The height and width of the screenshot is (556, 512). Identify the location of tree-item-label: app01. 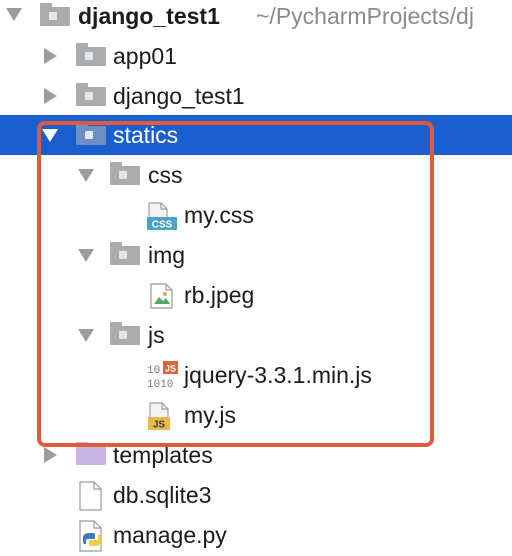
(145, 56).